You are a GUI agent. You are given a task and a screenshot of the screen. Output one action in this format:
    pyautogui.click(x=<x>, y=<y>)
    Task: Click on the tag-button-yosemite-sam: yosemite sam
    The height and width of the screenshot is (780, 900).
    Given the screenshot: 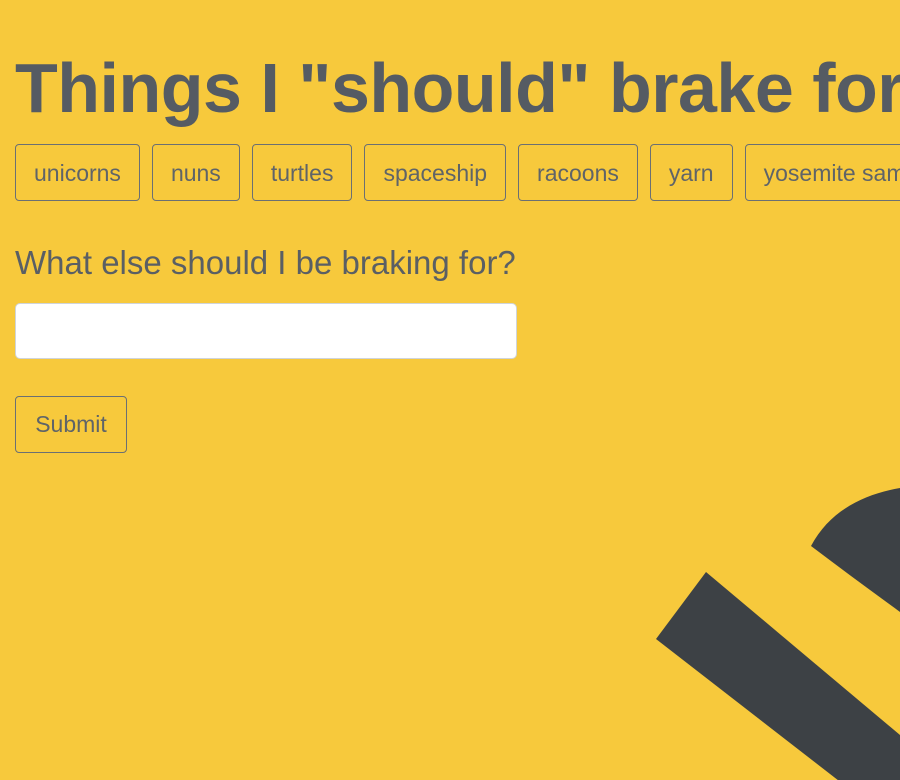 What is the action you would take?
    pyautogui.click(x=822, y=172)
    